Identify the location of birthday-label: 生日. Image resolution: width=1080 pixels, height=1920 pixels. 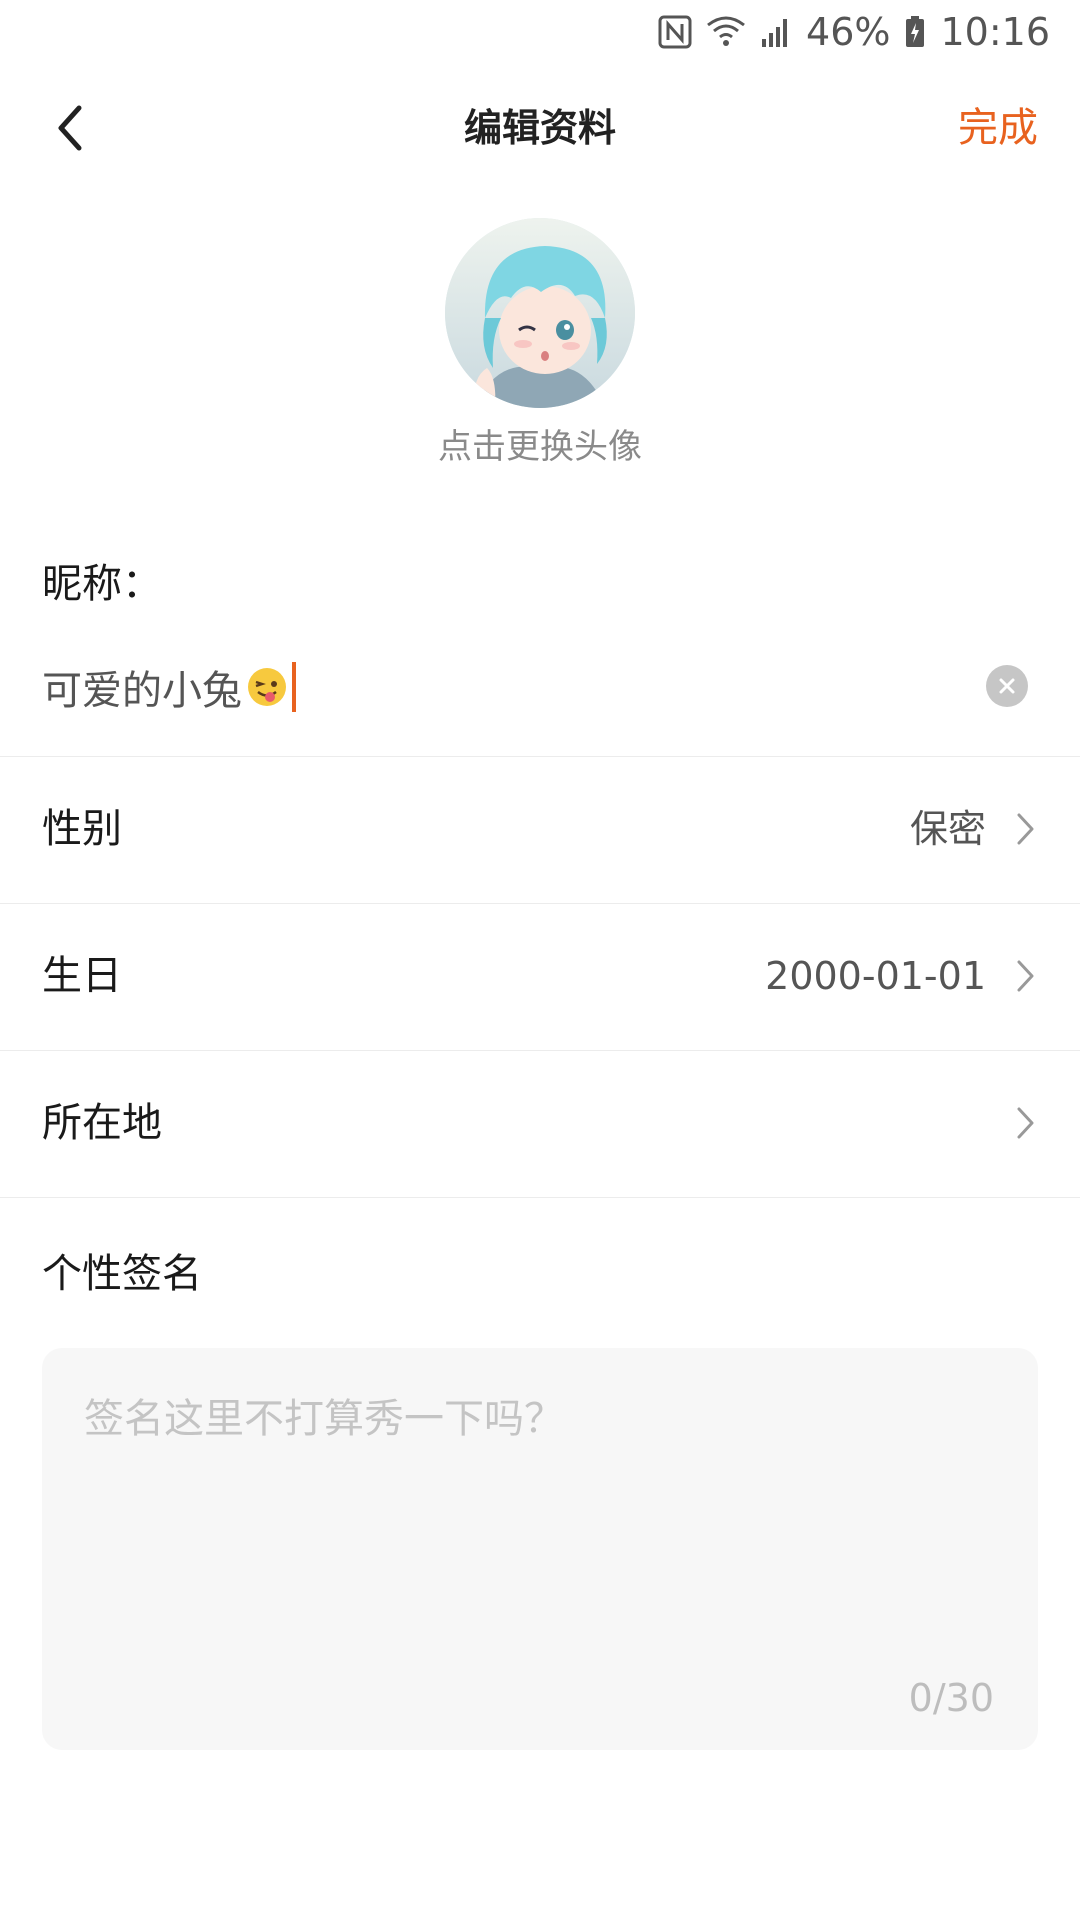
(82, 976).